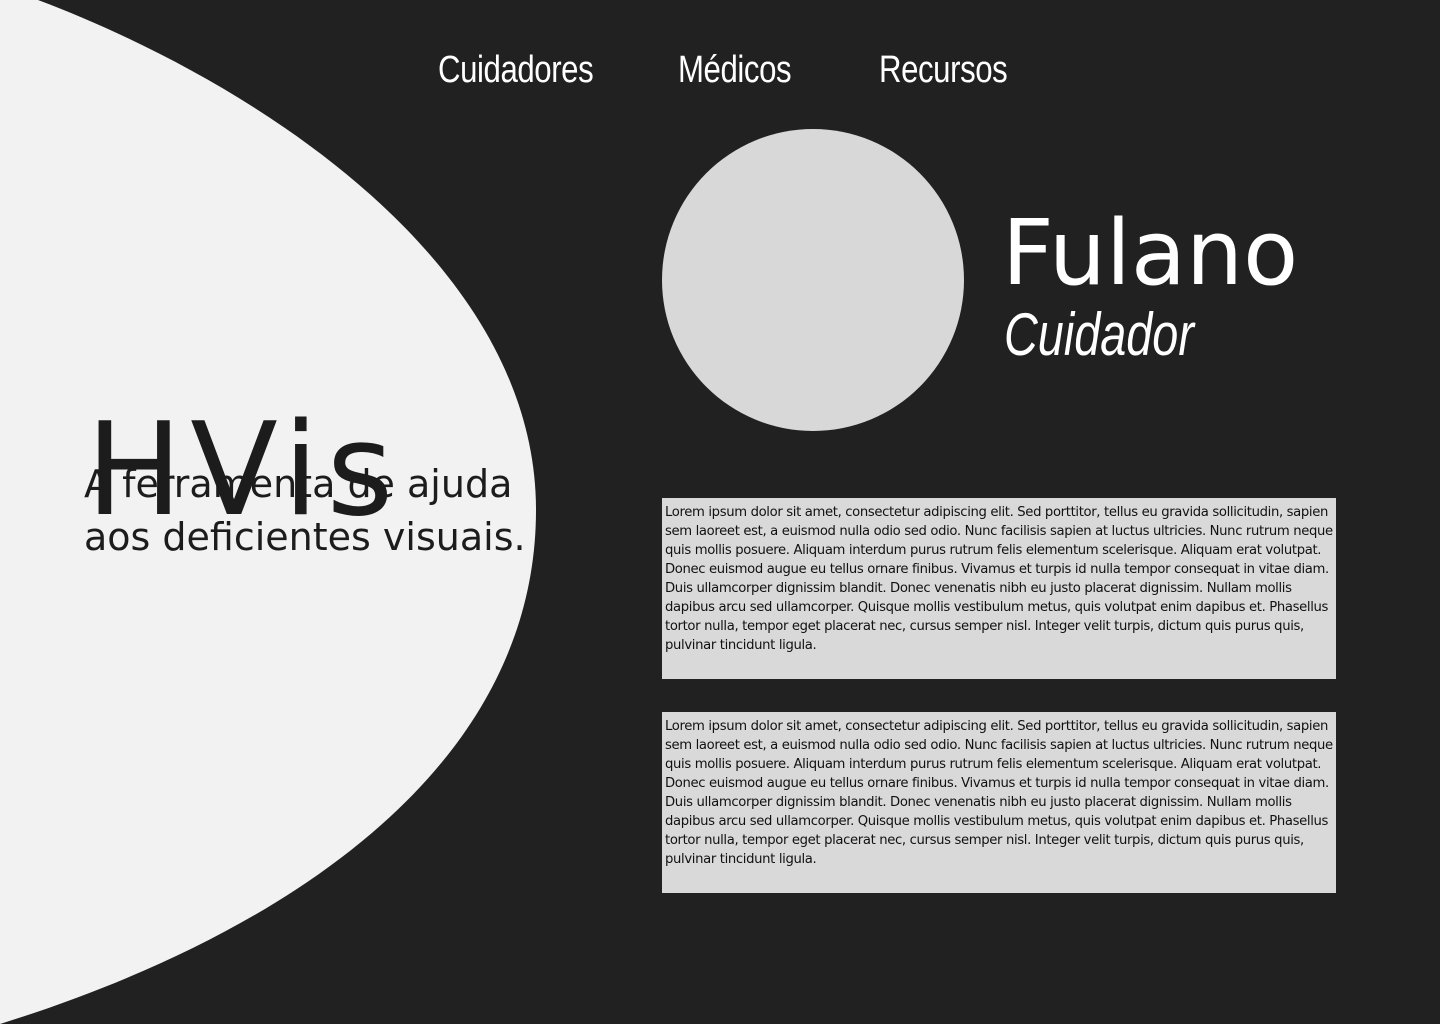 The height and width of the screenshot is (1024, 1440). What do you see at coordinates (305, 537) in the screenshot?
I see `tagline-line-2: aos deficientes visuais.` at bounding box center [305, 537].